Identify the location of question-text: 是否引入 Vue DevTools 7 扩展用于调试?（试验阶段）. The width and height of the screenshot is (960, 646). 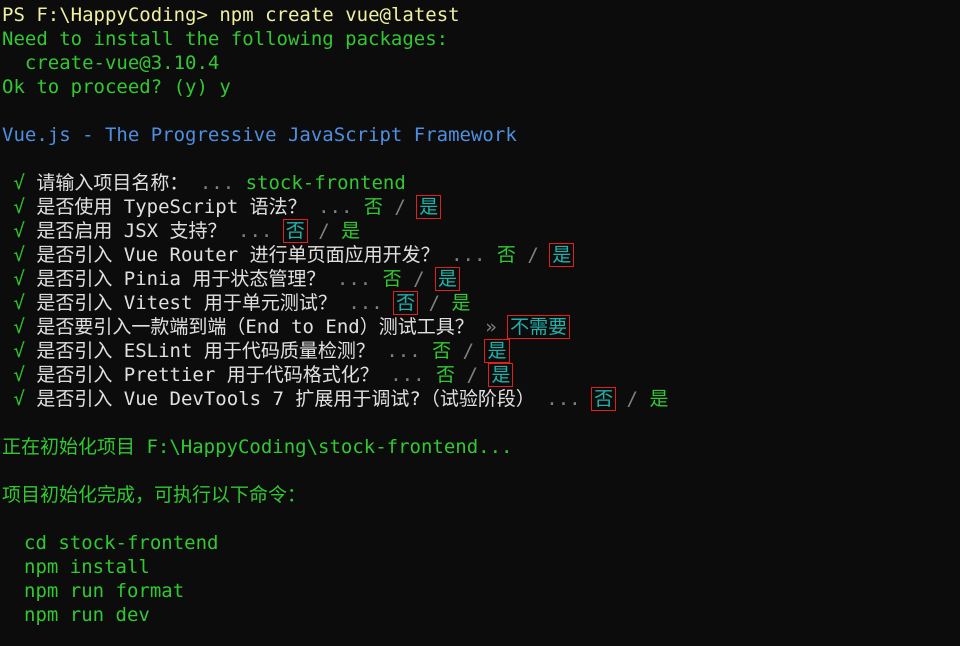
(285, 399).